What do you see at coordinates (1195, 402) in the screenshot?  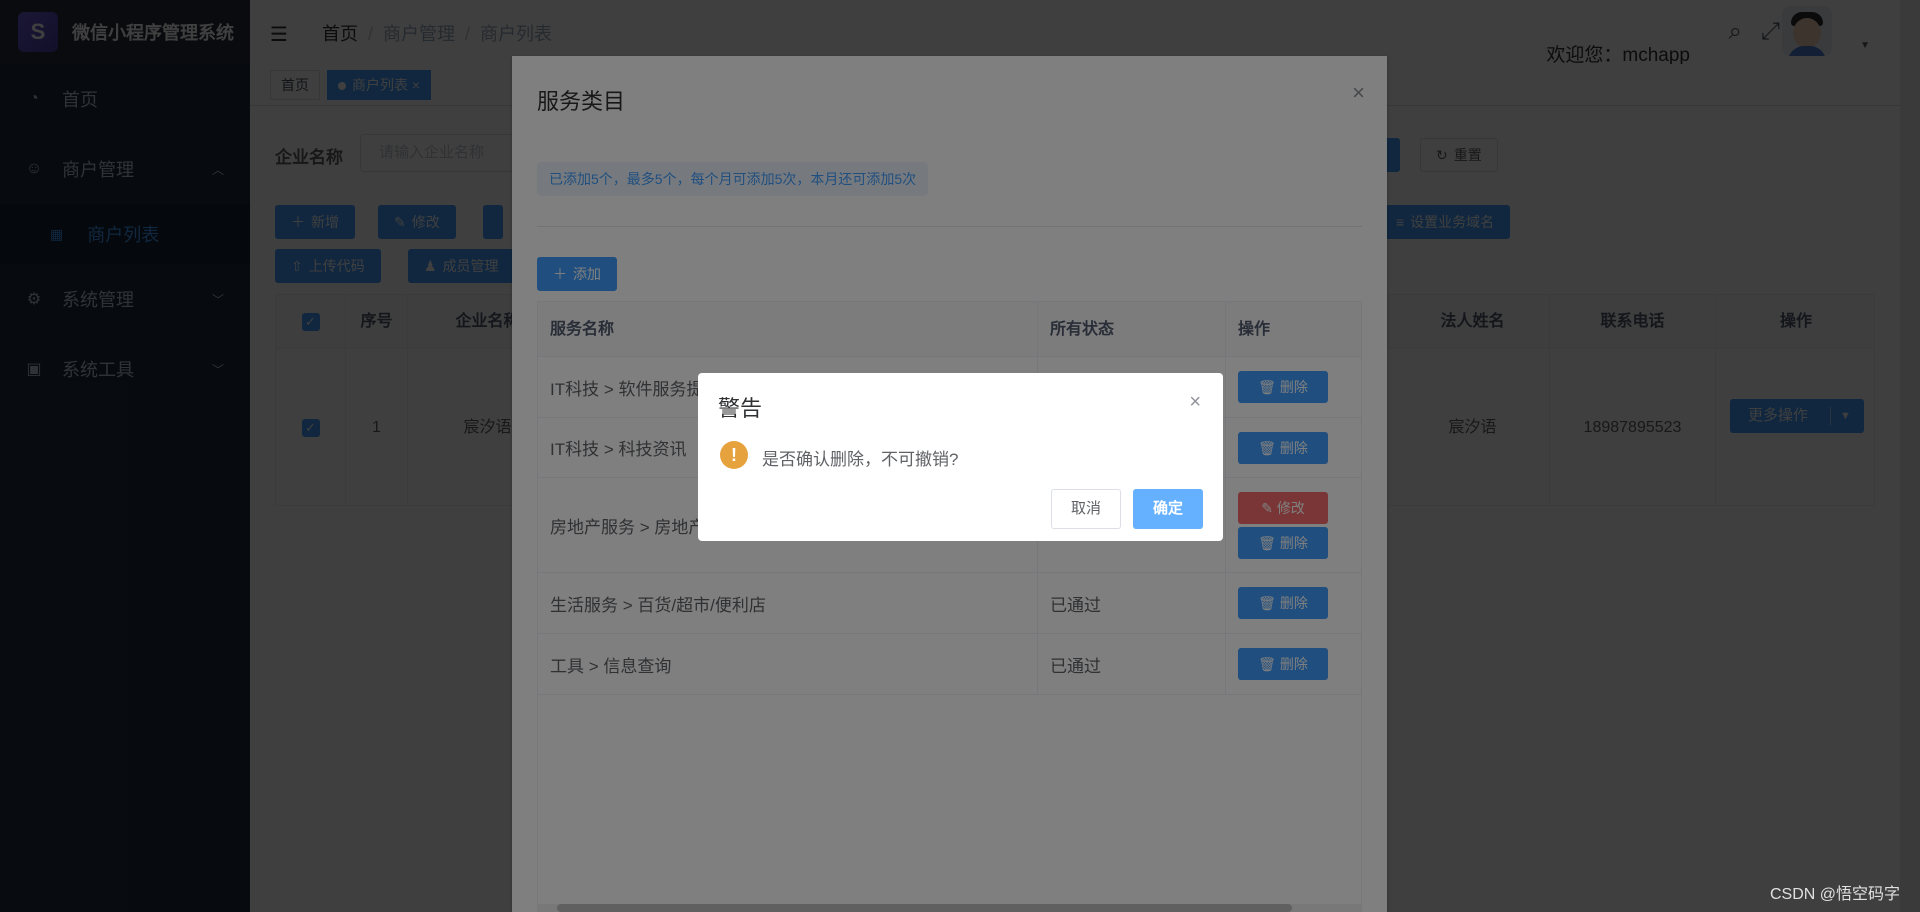 I see `close-icon: ×` at bounding box center [1195, 402].